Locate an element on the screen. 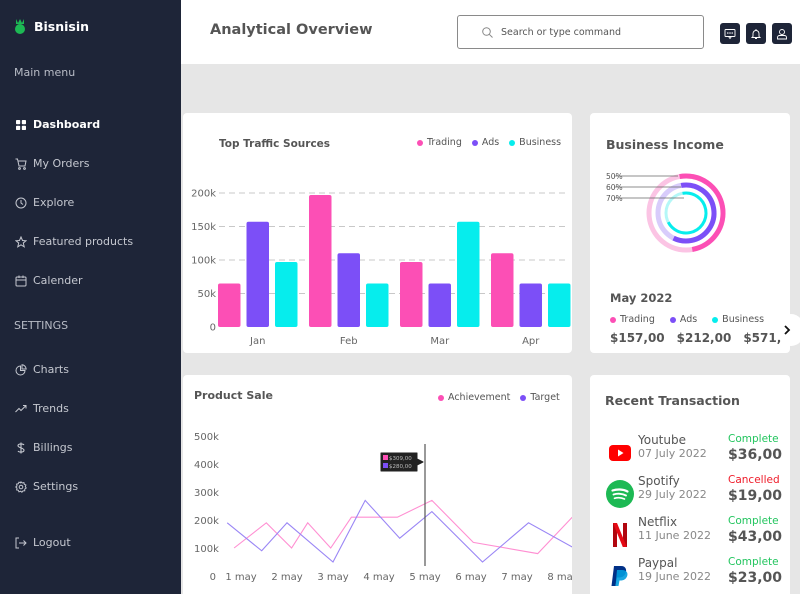 The width and height of the screenshot is (800, 594). sidebar-item-label: Billings is located at coordinates (53, 447).